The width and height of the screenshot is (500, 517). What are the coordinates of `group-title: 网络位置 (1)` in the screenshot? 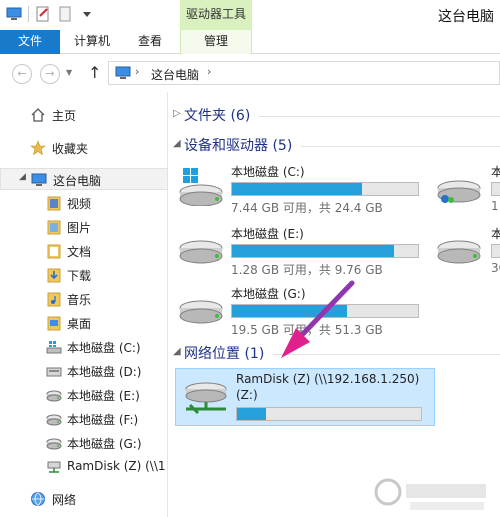 It's located at (224, 354).